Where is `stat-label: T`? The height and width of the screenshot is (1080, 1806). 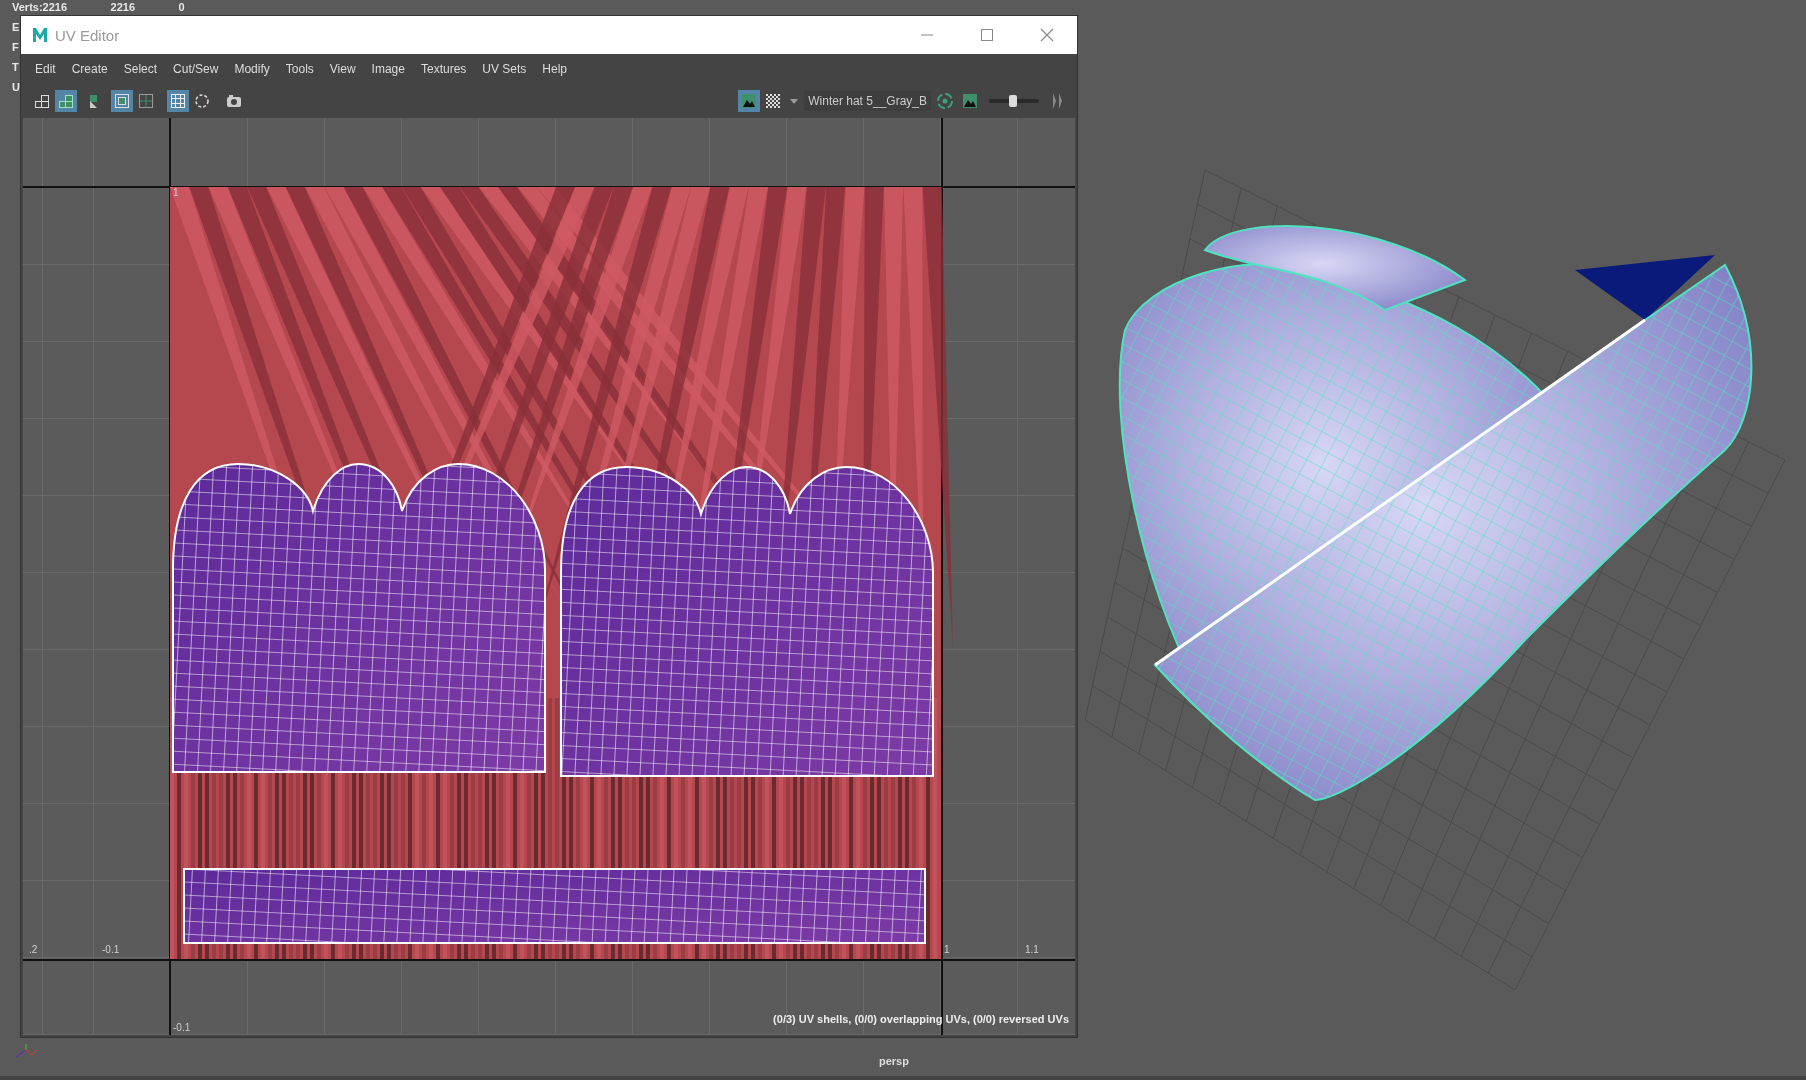 stat-label: T is located at coordinates (16, 67).